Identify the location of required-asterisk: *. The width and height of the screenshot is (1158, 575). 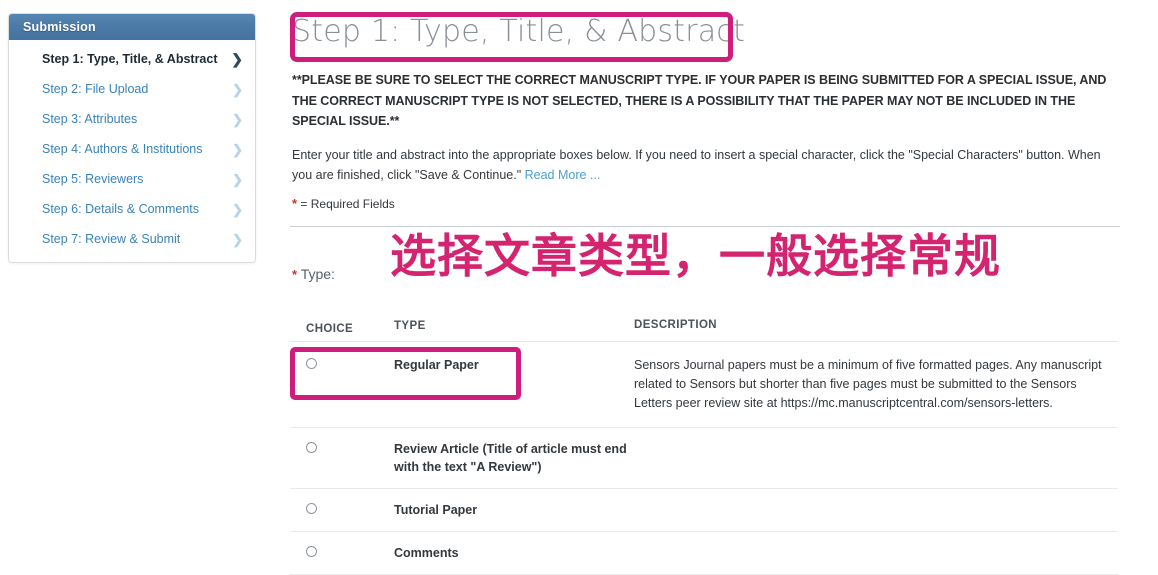
(295, 203).